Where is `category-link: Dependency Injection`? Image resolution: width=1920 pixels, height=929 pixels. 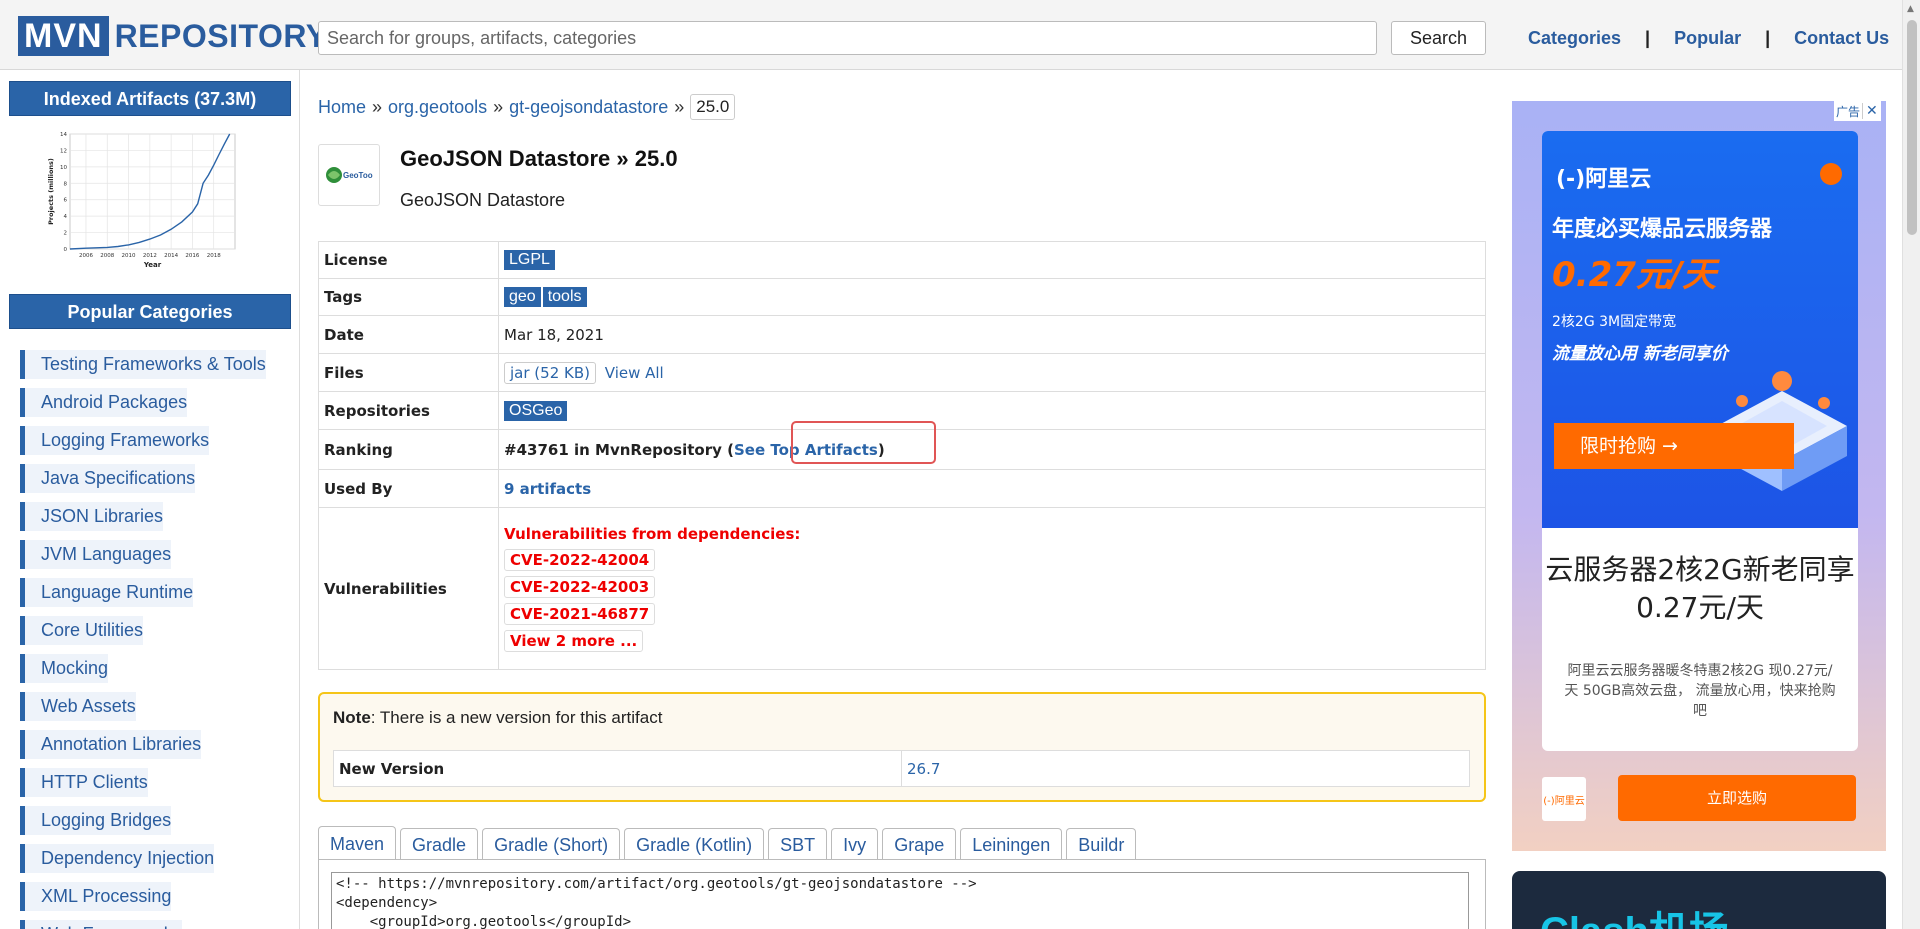
category-link: Dependency Injection is located at coordinates (117, 858).